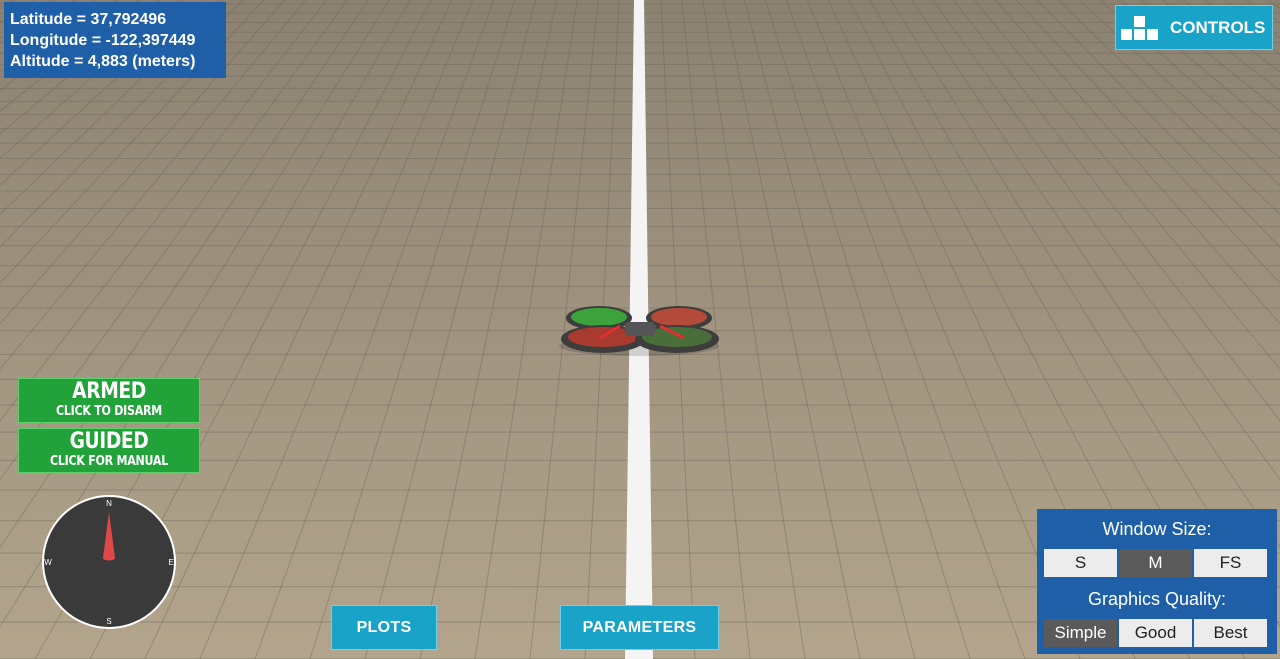  Describe the element at coordinates (108, 621) in the screenshot. I see `compass-south-label: S` at that location.